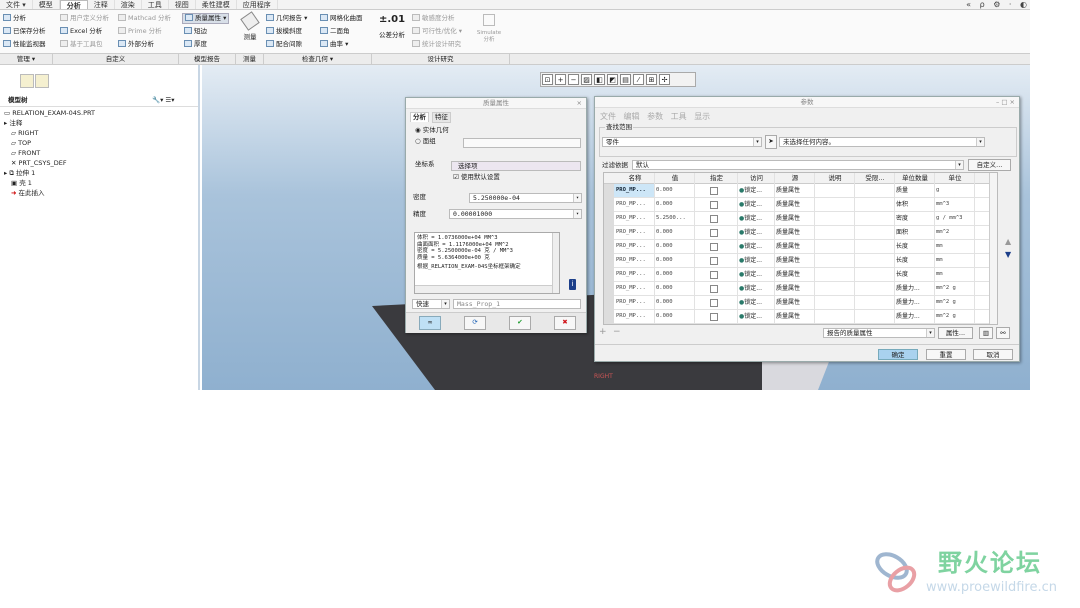  What do you see at coordinates (39, 163) in the screenshot?
I see `tree-item-csys: ✕ PRT_CSYS_DEF` at bounding box center [39, 163].